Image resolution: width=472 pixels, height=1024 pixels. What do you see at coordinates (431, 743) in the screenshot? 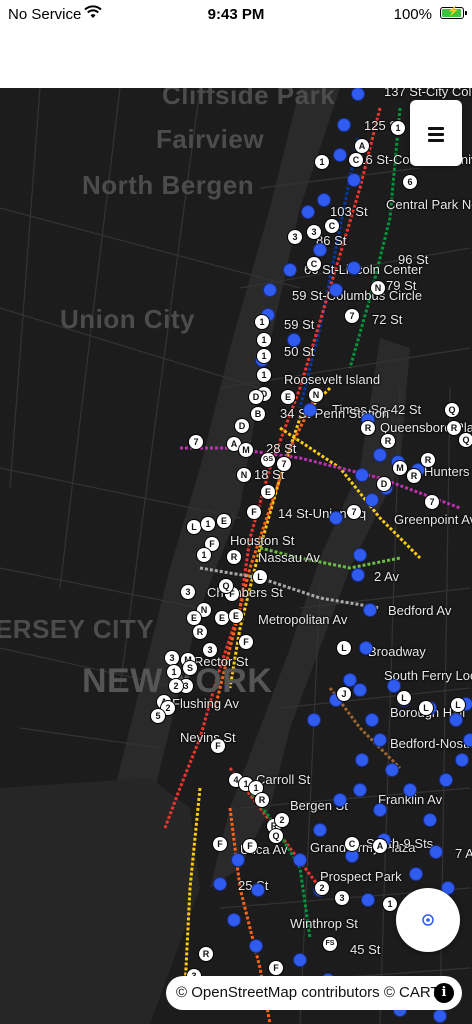
I see `station-label: Bedford-Nostrand Av` at bounding box center [431, 743].